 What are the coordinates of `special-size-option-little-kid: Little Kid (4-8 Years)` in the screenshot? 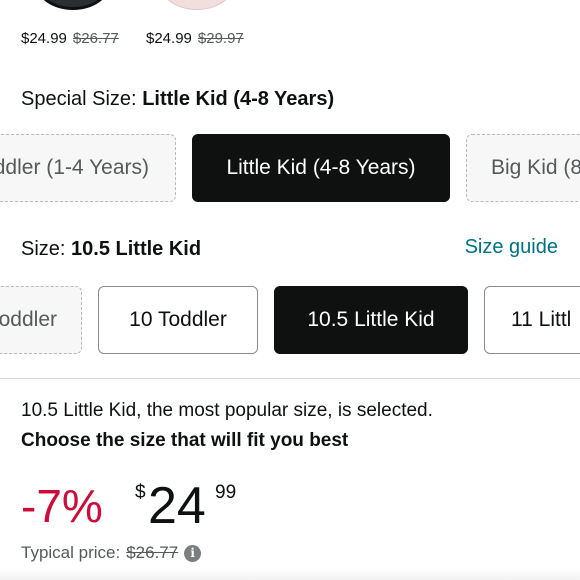 It's located at (321, 168).